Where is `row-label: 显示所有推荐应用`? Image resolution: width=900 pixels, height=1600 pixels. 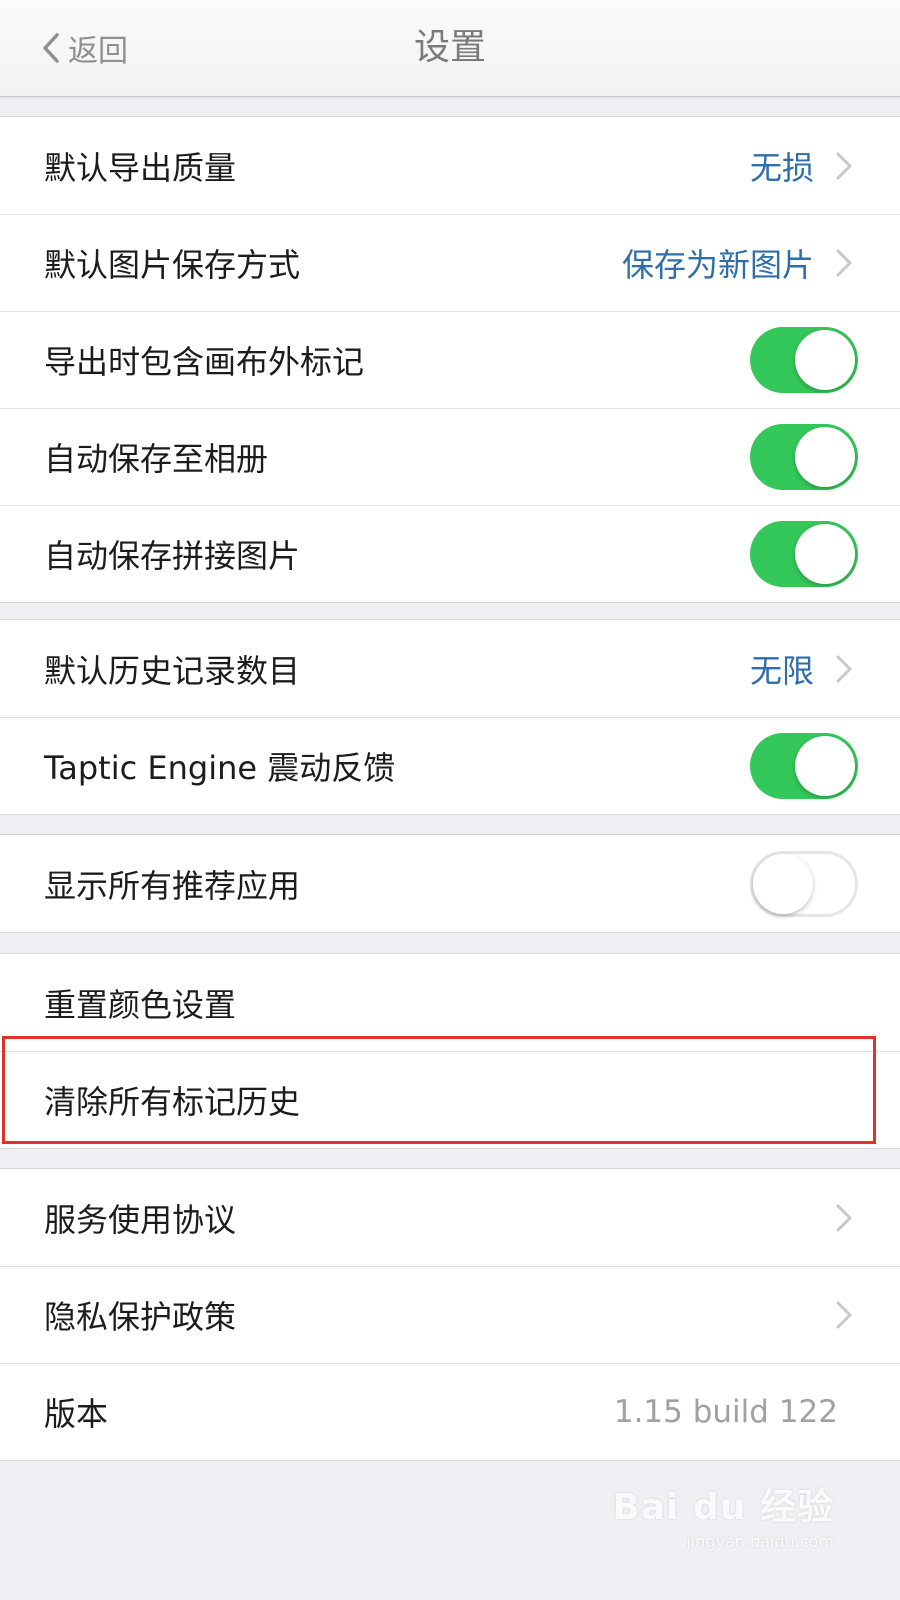
row-label: 显示所有推荐应用 is located at coordinates (172, 885).